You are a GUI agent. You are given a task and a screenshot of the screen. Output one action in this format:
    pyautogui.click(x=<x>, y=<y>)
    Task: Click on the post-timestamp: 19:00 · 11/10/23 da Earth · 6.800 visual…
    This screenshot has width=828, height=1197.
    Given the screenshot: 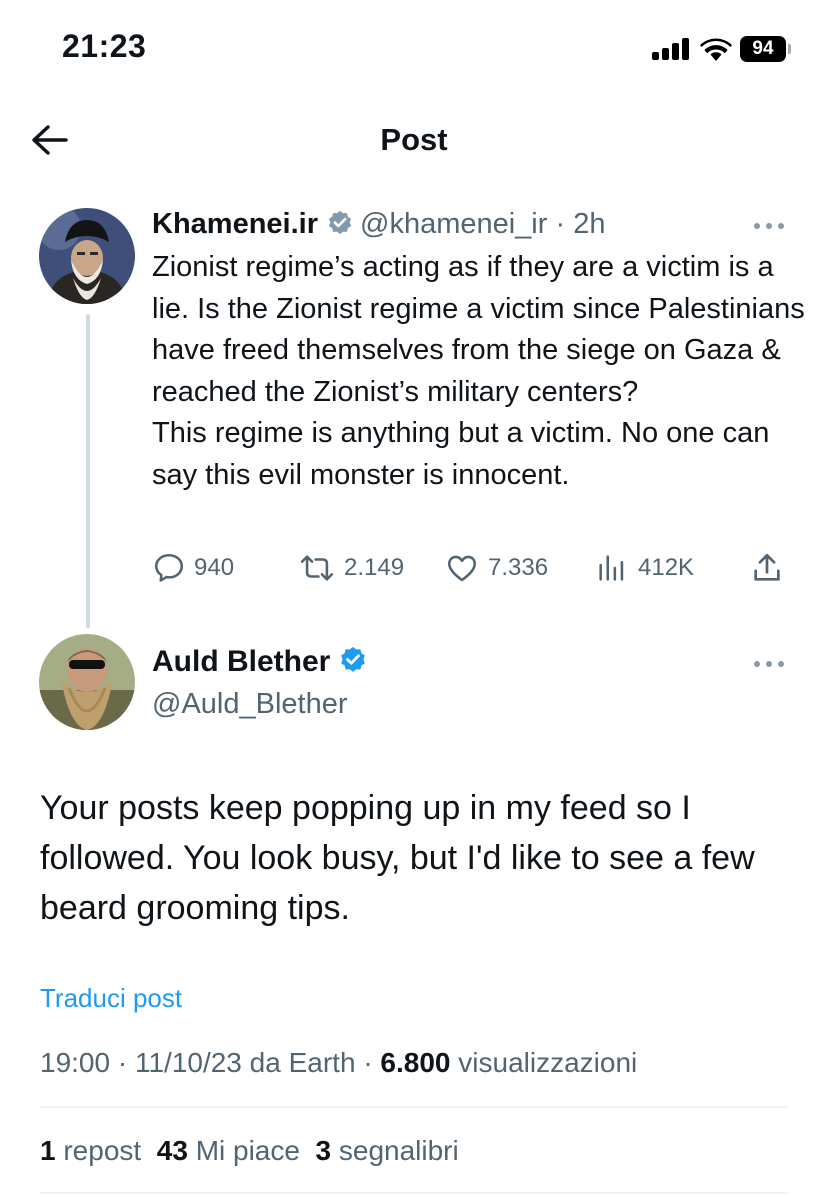 What is the action you would take?
    pyautogui.click(x=338, y=1063)
    